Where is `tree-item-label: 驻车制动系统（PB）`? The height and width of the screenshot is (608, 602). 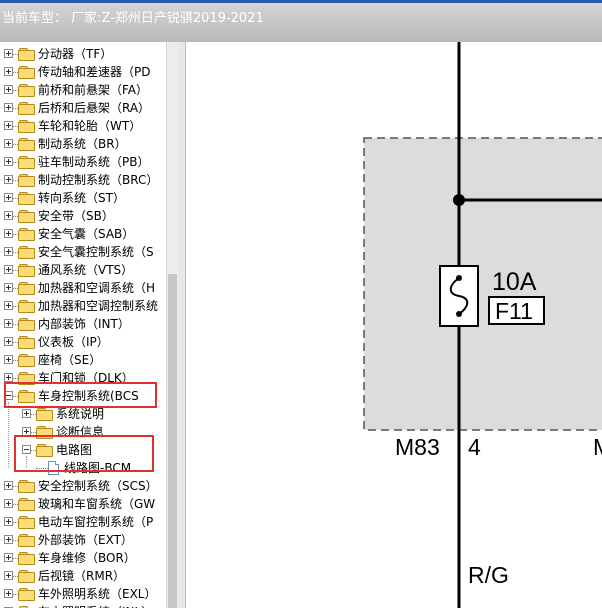 tree-item-label: 驻车制动系统（PB） is located at coordinates (94, 162).